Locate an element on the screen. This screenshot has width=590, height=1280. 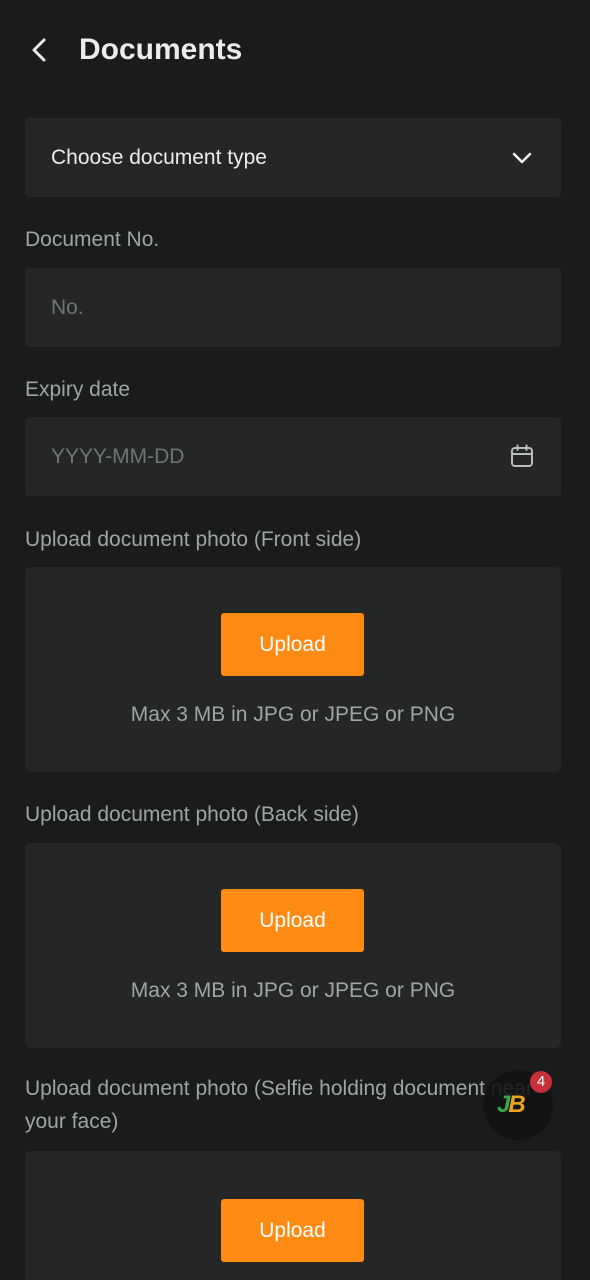
notification-count-badge: 4 is located at coordinates (541, 1082).